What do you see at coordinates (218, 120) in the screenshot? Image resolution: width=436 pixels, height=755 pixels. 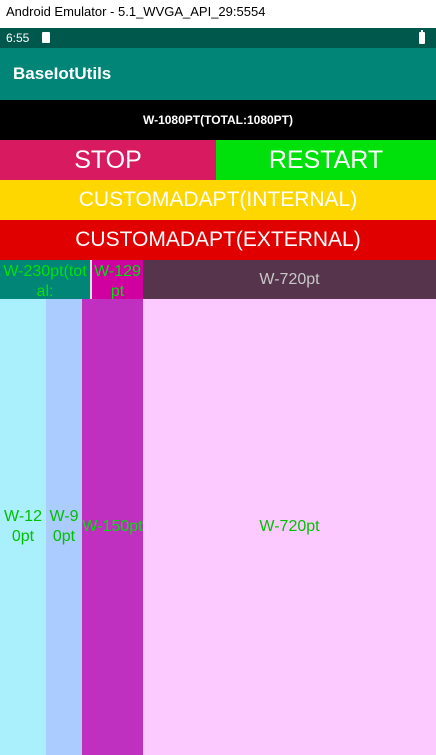 I see `total-width-label: W-1080PT(TOTAL:1080PT)` at bounding box center [218, 120].